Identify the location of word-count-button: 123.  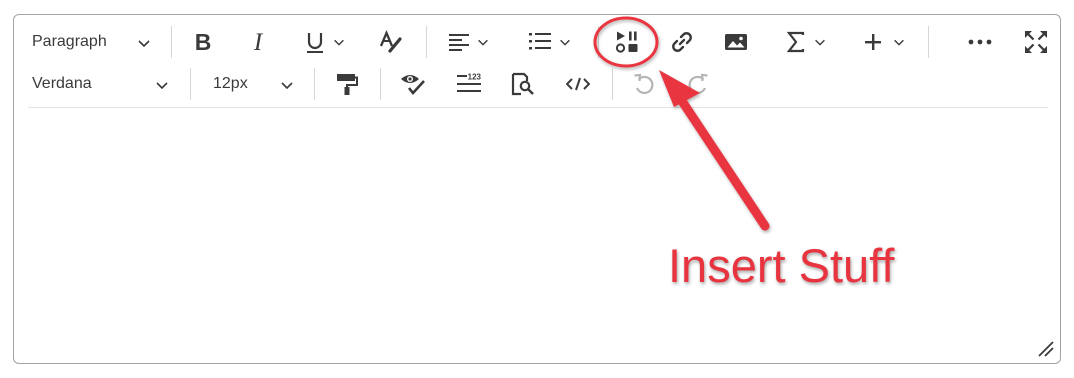
(469, 84).